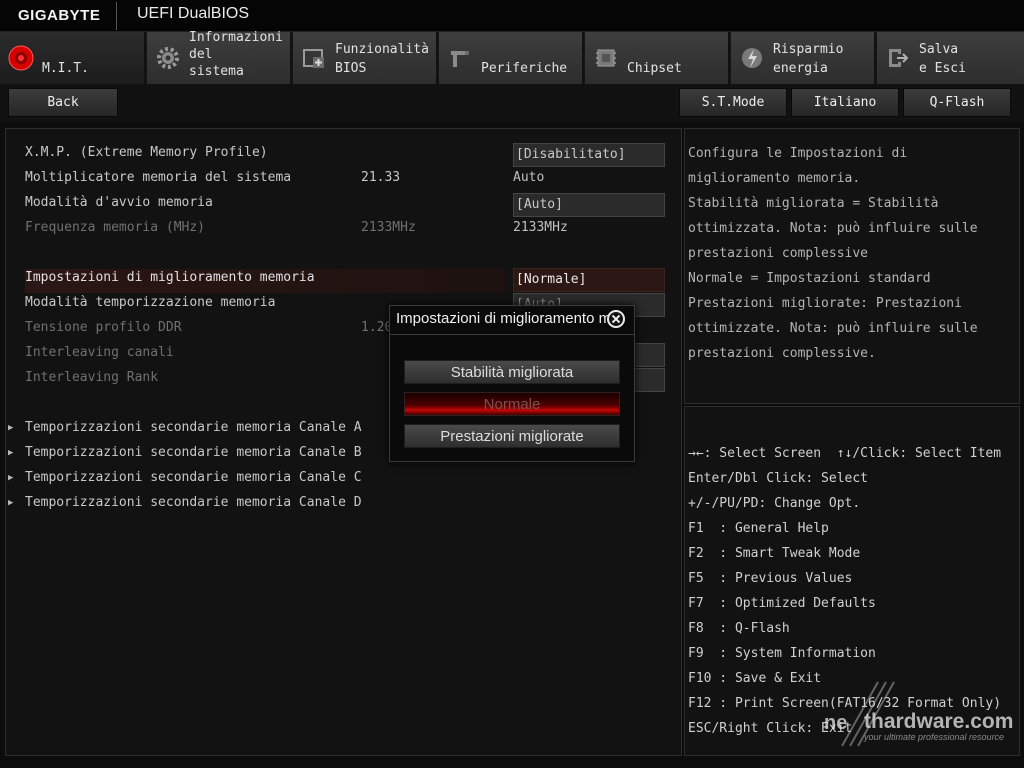 This screenshot has width=1024, height=768. Describe the element at coordinates (524, 68) in the screenshot. I see `tab-label: Periferiche` at that location.